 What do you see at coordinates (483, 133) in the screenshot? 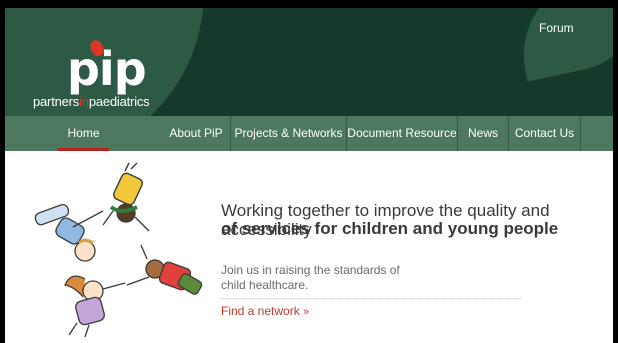
I see `nav-item-news: News` at bounding box center [483, 133].